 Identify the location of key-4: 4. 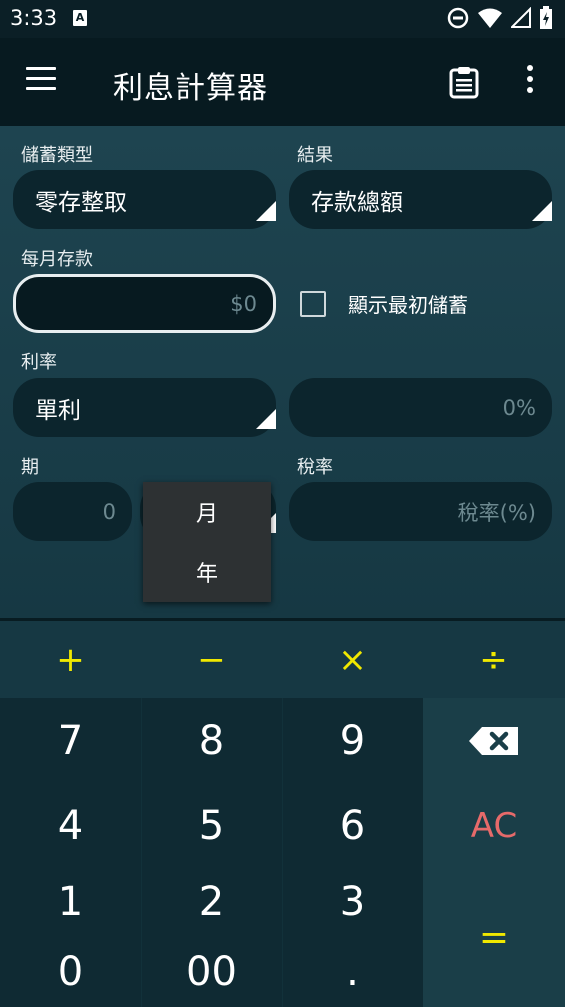
(70, 825).